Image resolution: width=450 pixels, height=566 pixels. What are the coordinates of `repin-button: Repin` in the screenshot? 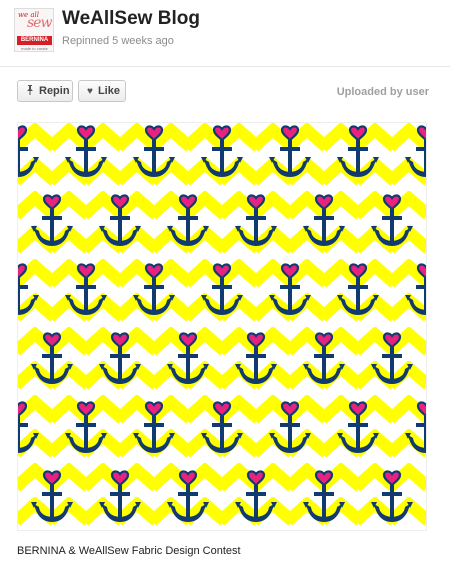 It's located at (45, 91).